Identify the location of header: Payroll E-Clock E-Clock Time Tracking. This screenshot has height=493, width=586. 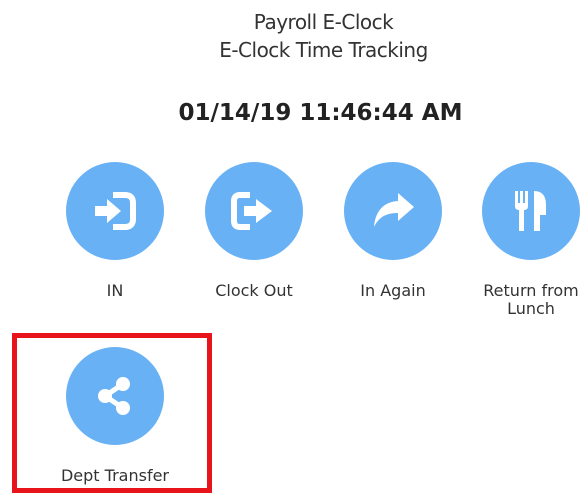
(293, 36).